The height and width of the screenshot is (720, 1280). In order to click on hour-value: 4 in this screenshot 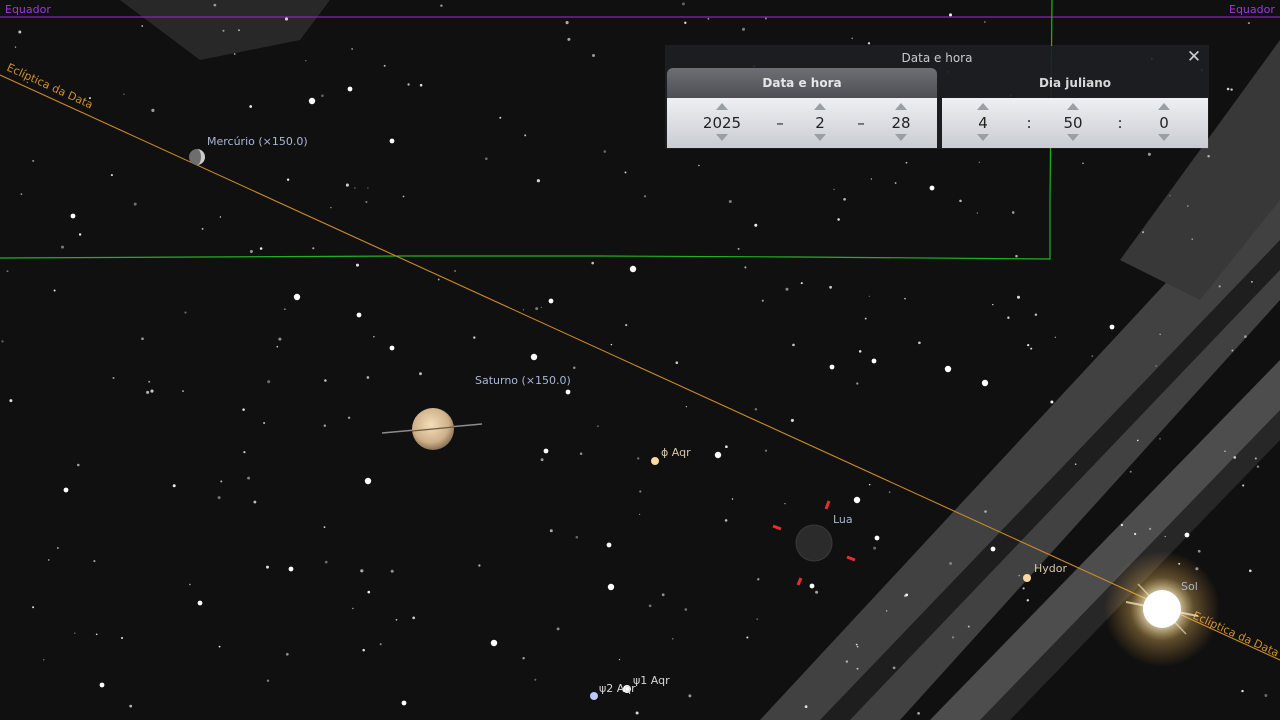, I will do `click(983, 123)`.